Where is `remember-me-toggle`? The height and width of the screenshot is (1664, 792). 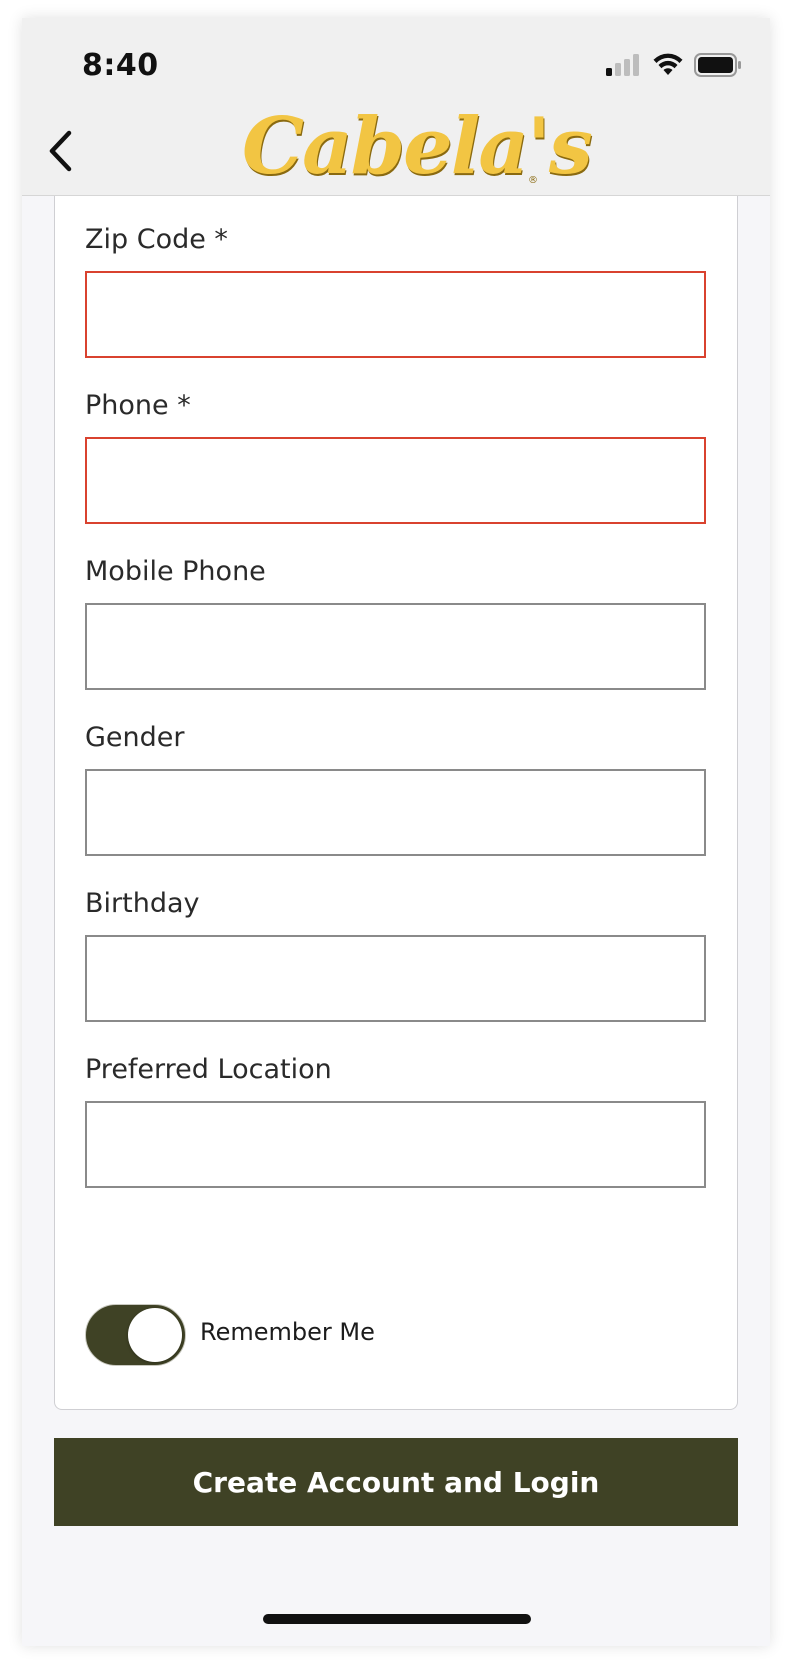
remember-me-toggle is located at coordinates (135, 1335).